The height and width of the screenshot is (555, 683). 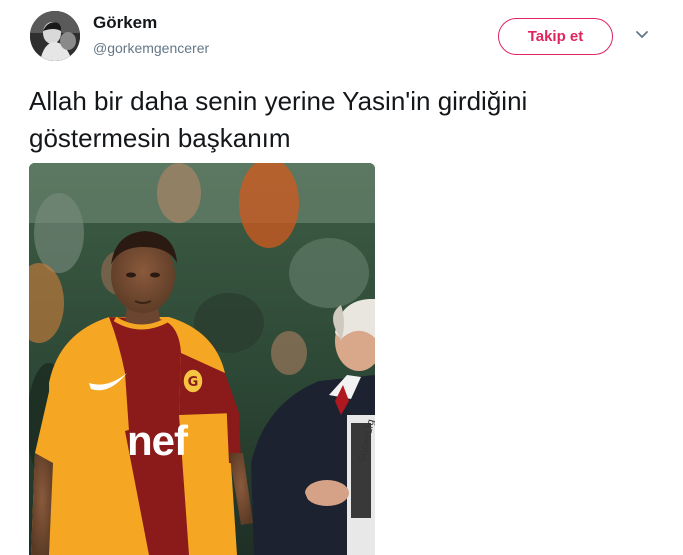 I want to click on author-name: Görkem, so click(x=125, y=23).